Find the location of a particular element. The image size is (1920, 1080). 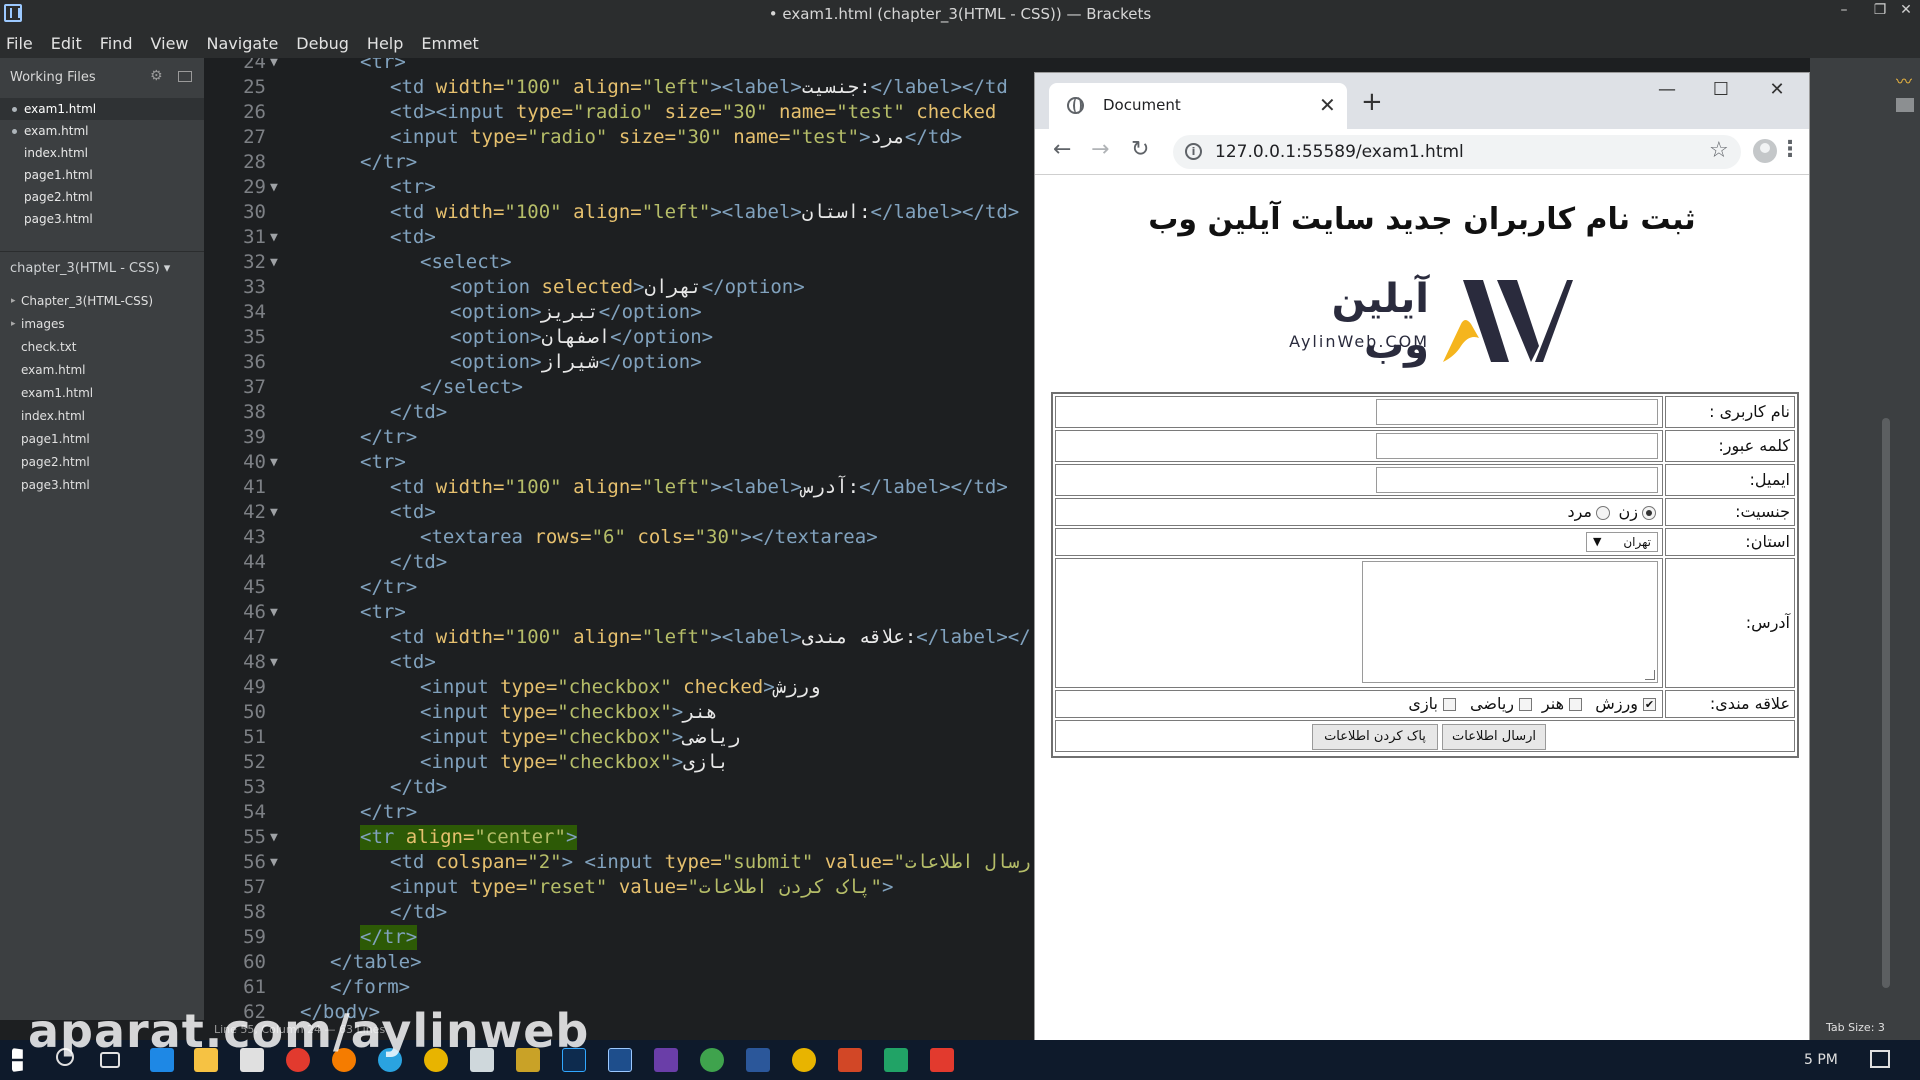

menu-edit: Edit is located at coordinates (66, 43).